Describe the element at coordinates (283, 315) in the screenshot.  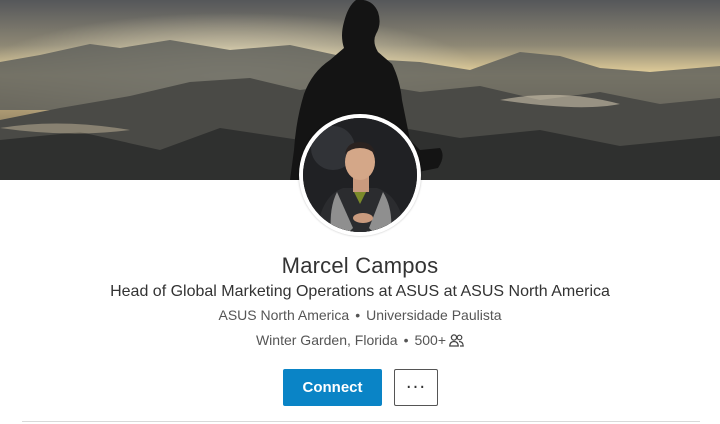
I see `current-company-link: ASUS North America` at that location.